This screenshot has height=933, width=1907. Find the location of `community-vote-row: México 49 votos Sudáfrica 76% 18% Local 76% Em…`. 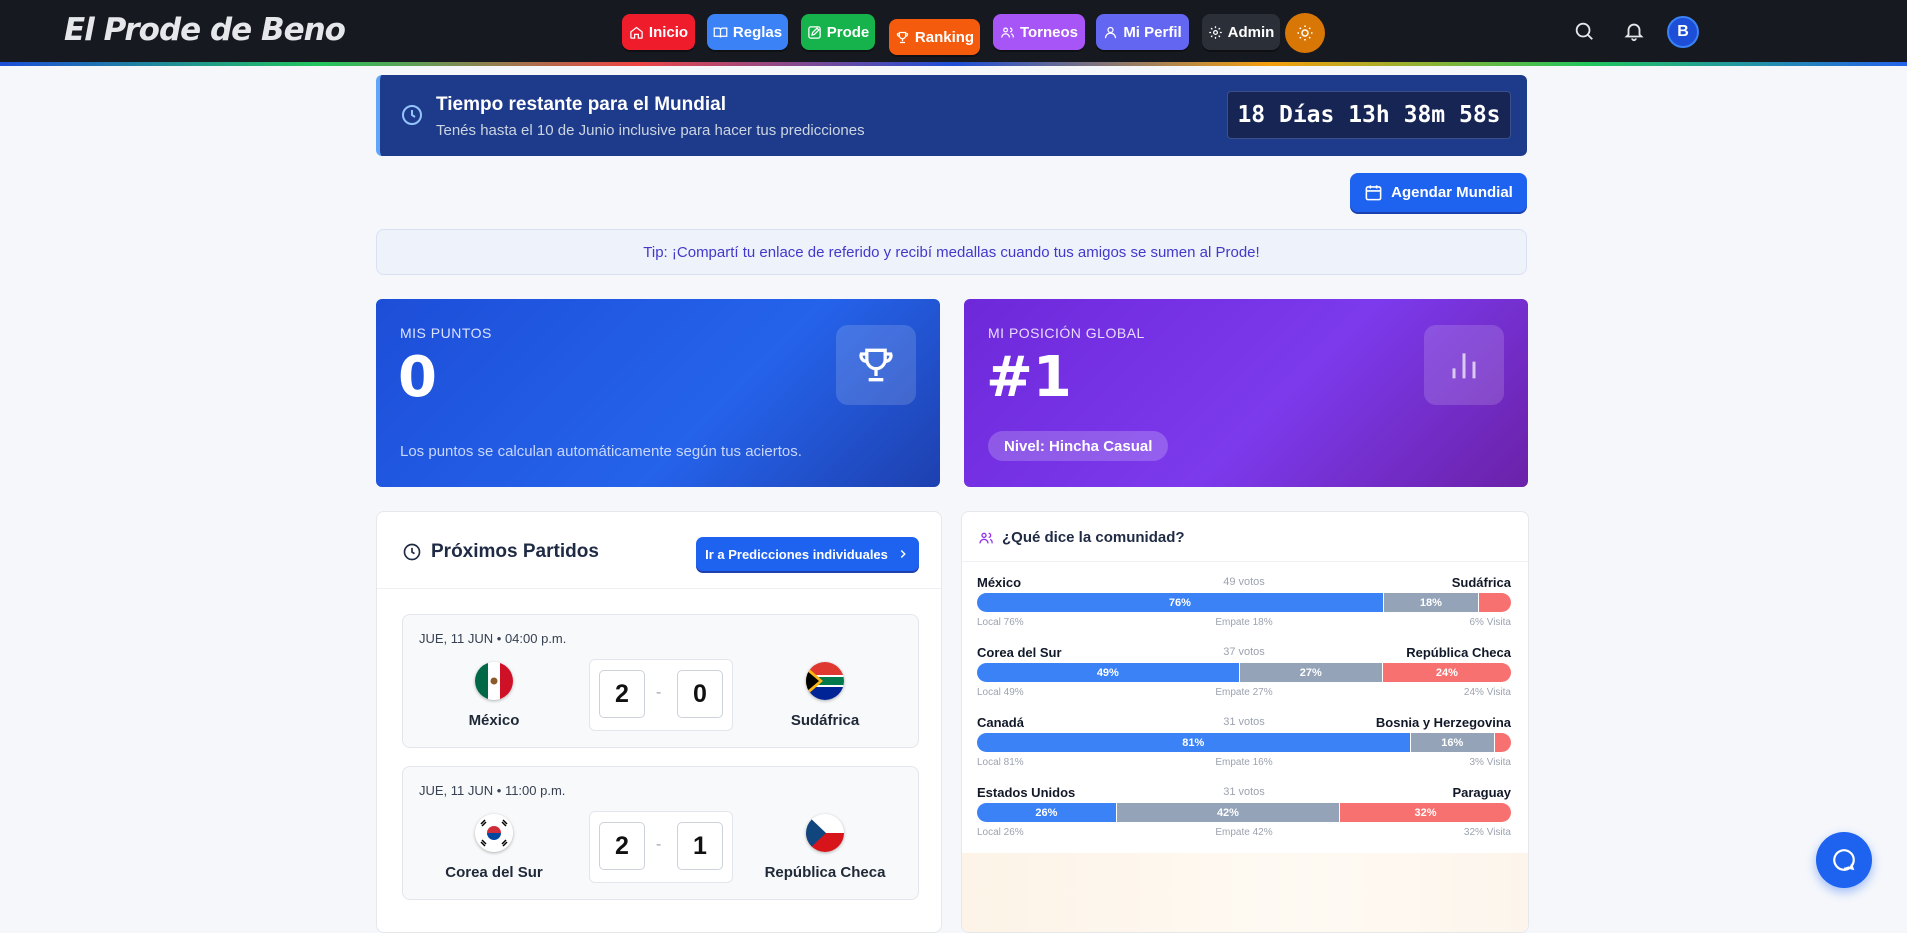

community-vote-row: México 49 votos Sudáfrica 76% 18% Local 76% Em… is located at coordinates (1244, 605).